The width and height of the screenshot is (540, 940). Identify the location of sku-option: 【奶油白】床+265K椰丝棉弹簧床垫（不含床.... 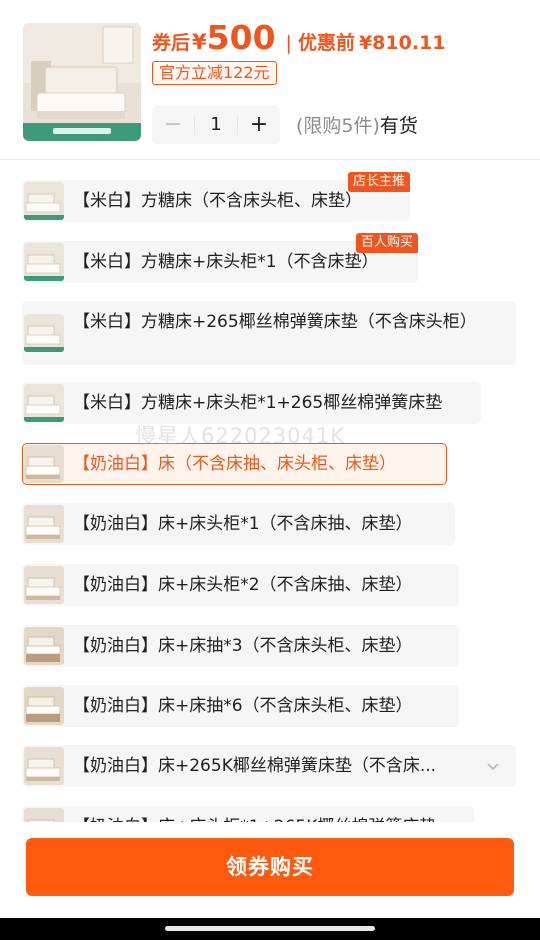
(269, 766).